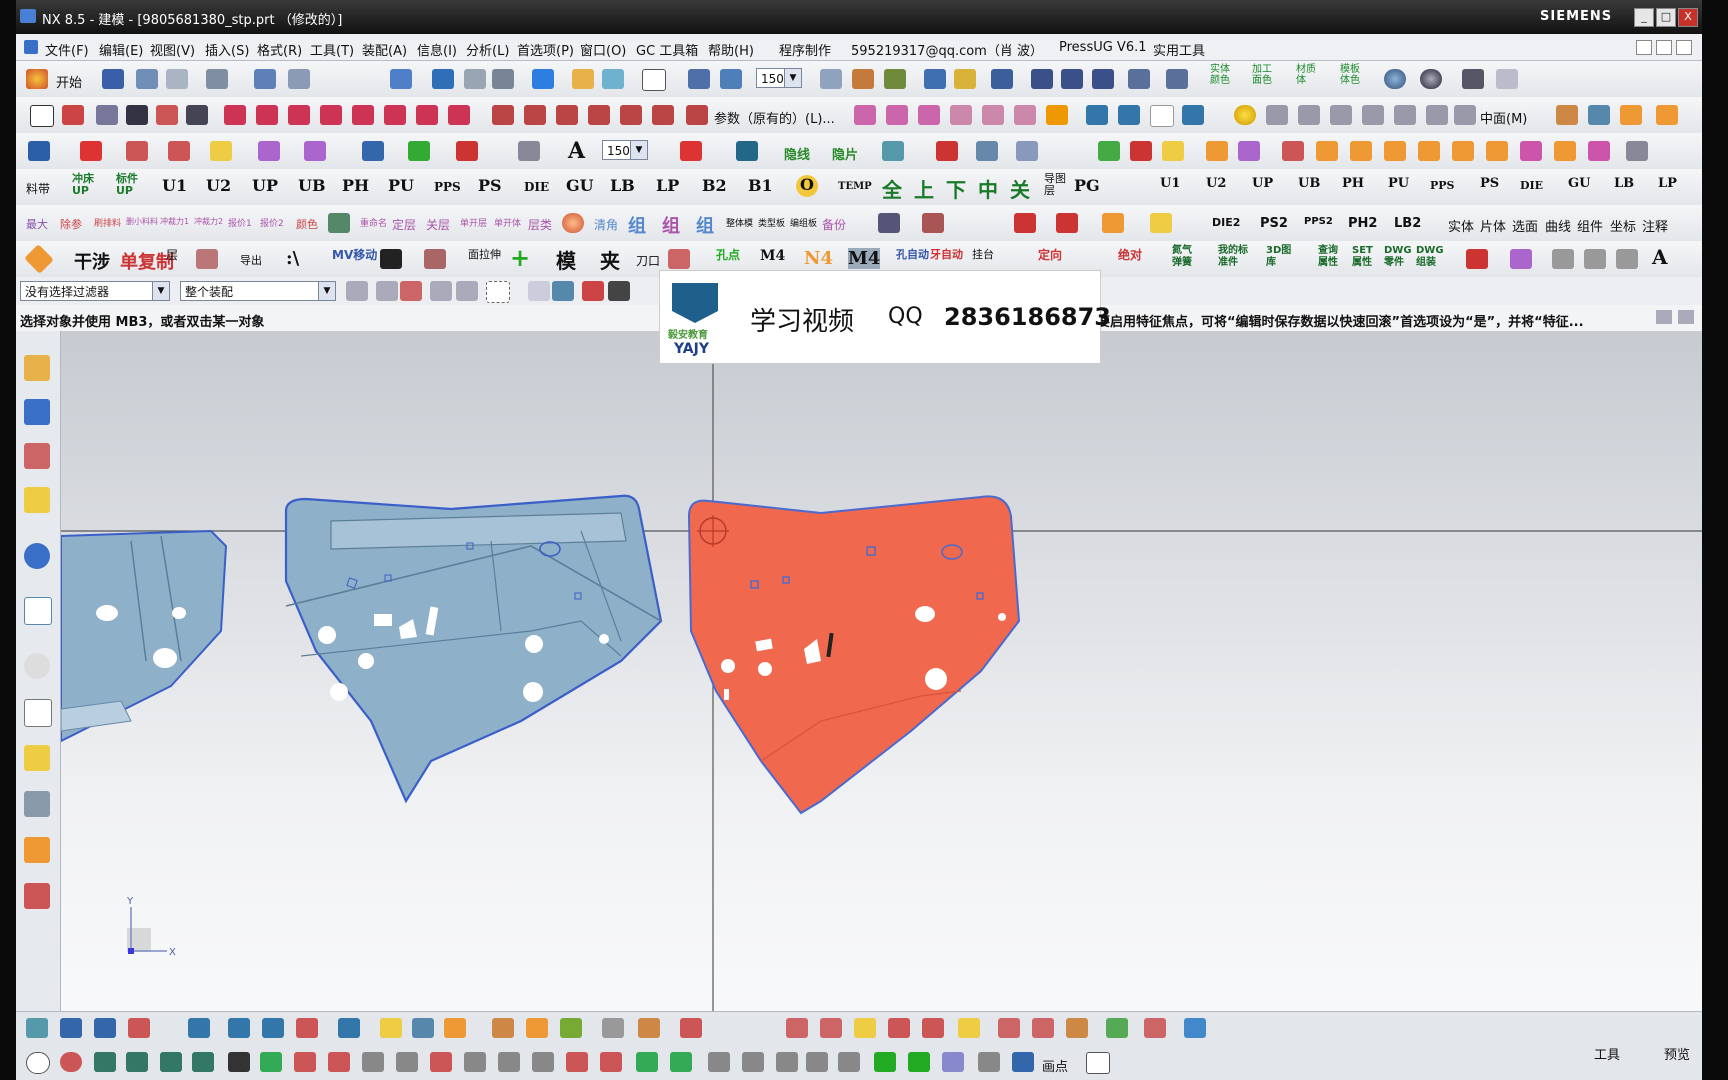 The image size is (1728, 1080). What do you see at coordinates (459, 115) in the screenshot?
I see `mirror-icon` at bounding box center [459, 115].